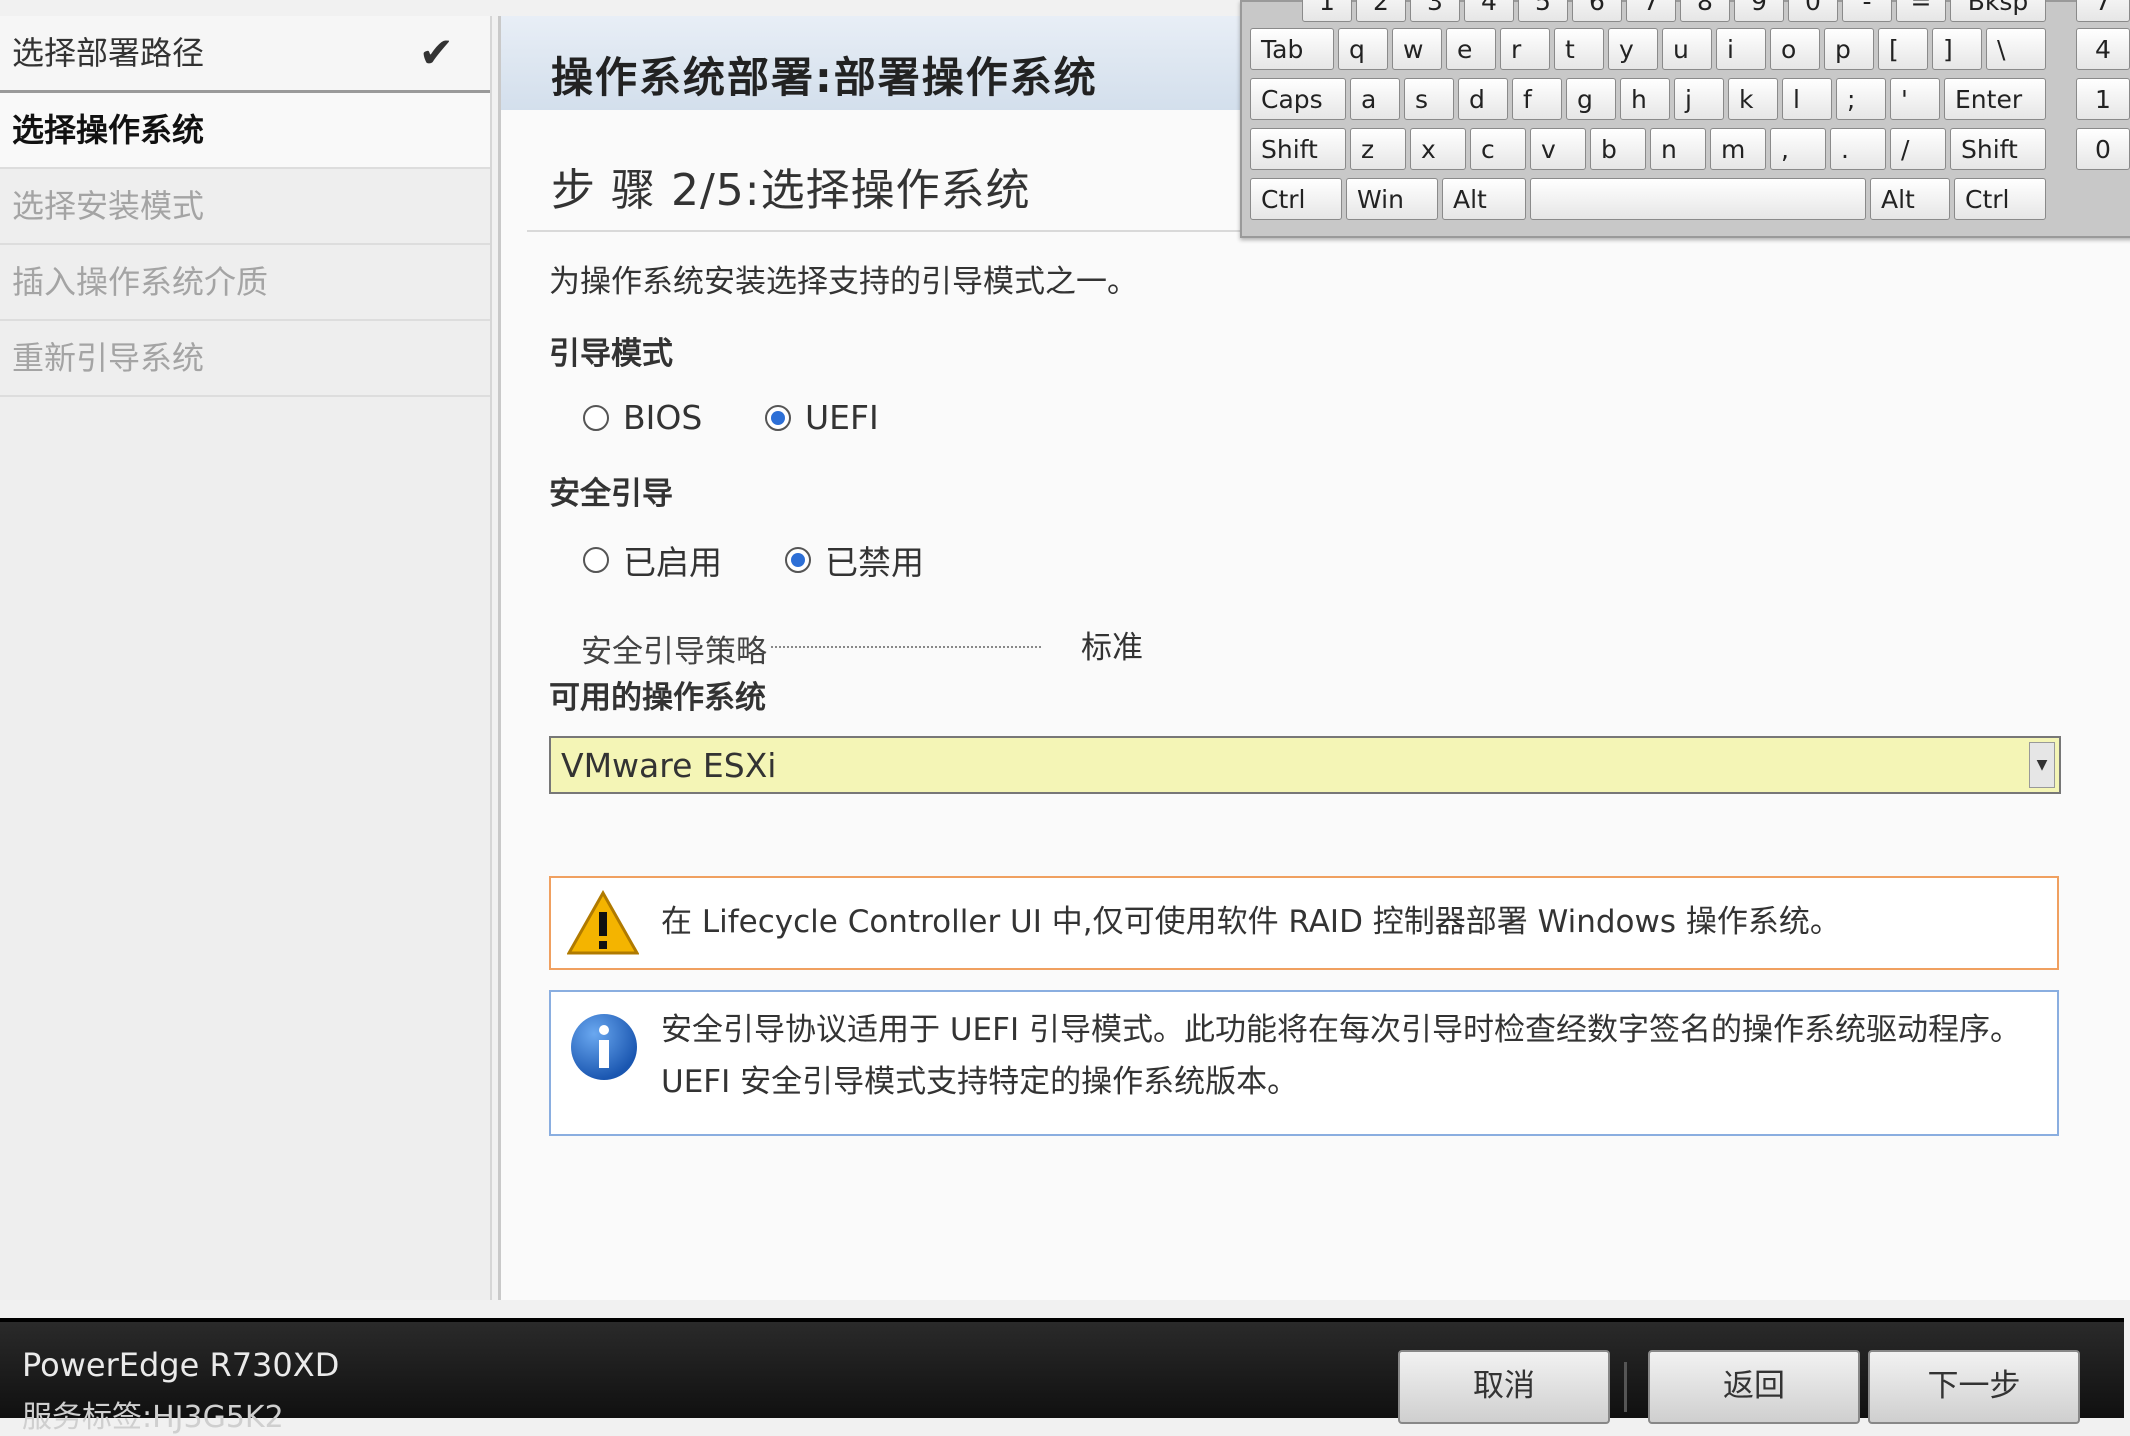 This screenshot has width=2130, height=1436. What do you see at coordinates (1995, 99) in the screenshot?
I see `key-enter: Enter` at bounding box center [1995, 99].